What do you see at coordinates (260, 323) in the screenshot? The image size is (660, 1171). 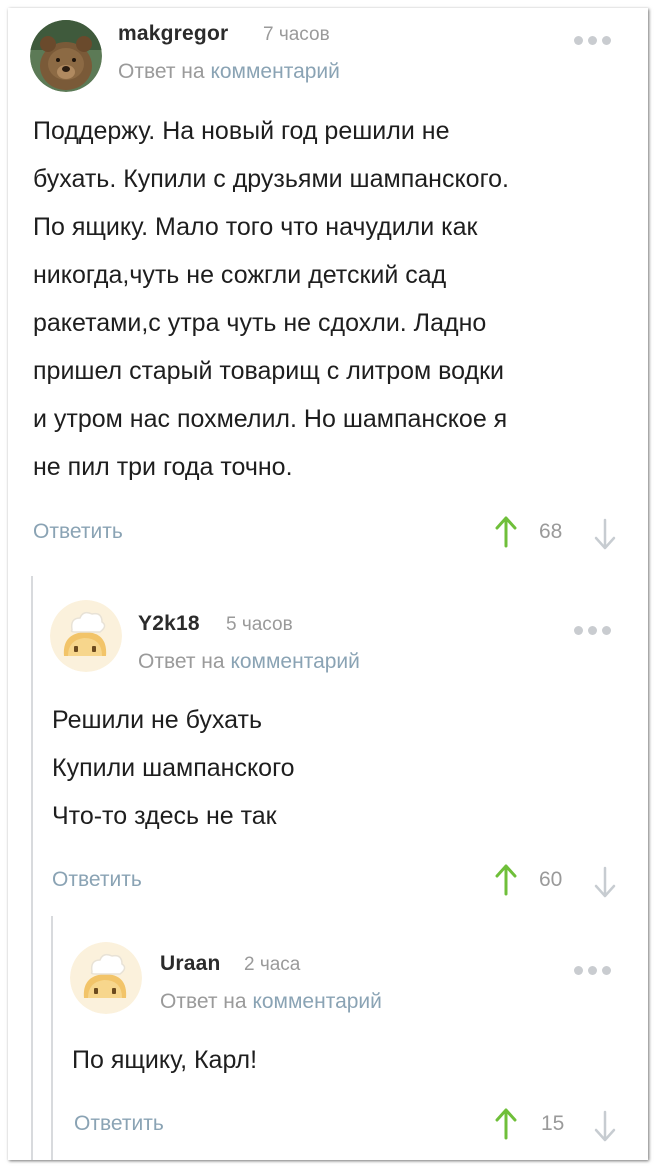 I see `text-line: ракетами,с утра чуть не сдохли. Ладно` at bounding box center [260, 323].